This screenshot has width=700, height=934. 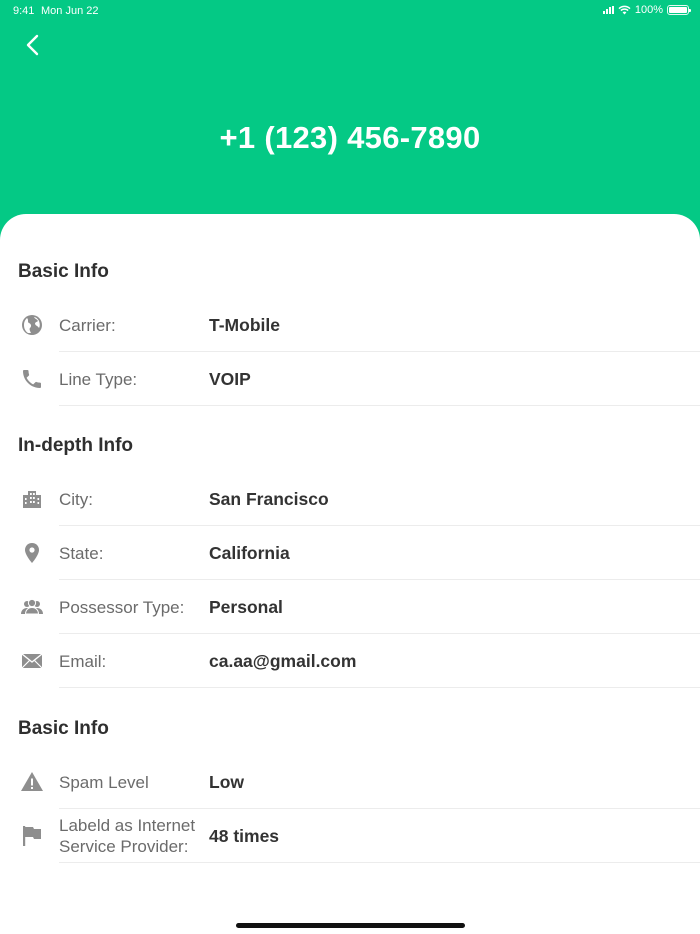 What do you see at coordinates (32, 781) in the screenshot?
I see `warning-icon` at bounding box center [32, 781].